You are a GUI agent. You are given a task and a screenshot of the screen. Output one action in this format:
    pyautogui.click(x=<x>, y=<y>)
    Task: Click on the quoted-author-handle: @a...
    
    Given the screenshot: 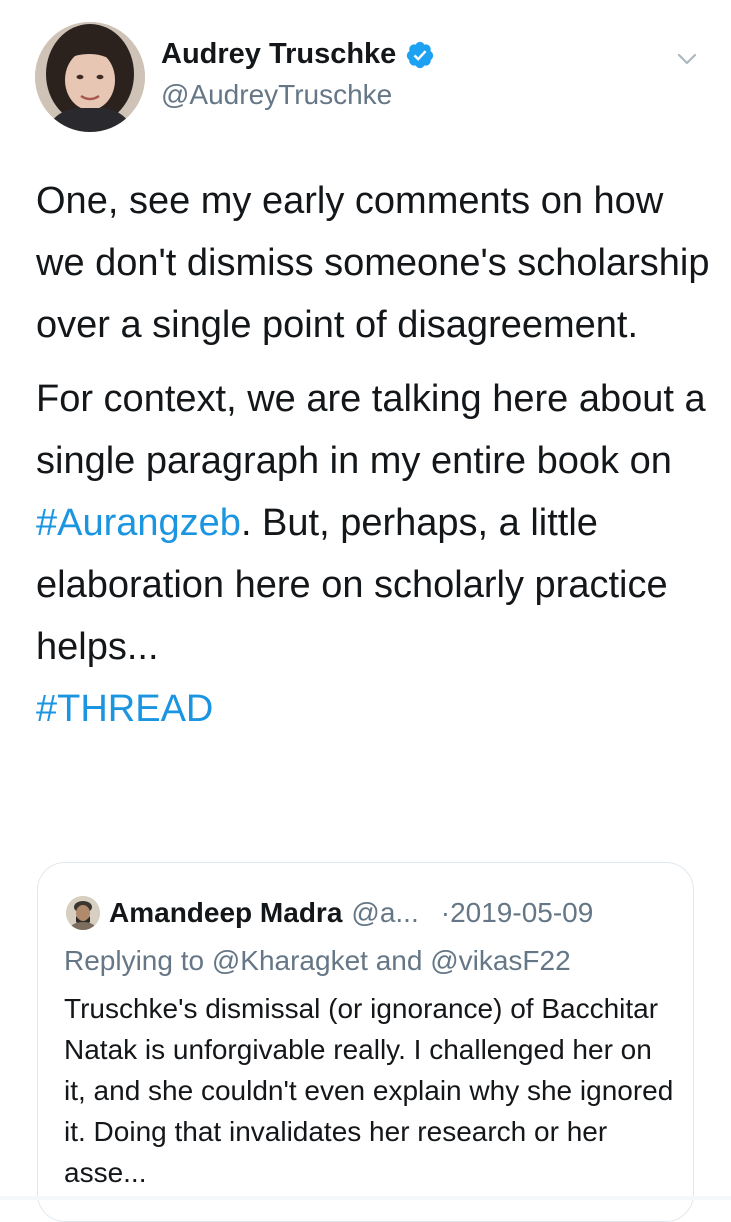 What is the action you would take?
    pyautogui.click(x=385, y=912)
    